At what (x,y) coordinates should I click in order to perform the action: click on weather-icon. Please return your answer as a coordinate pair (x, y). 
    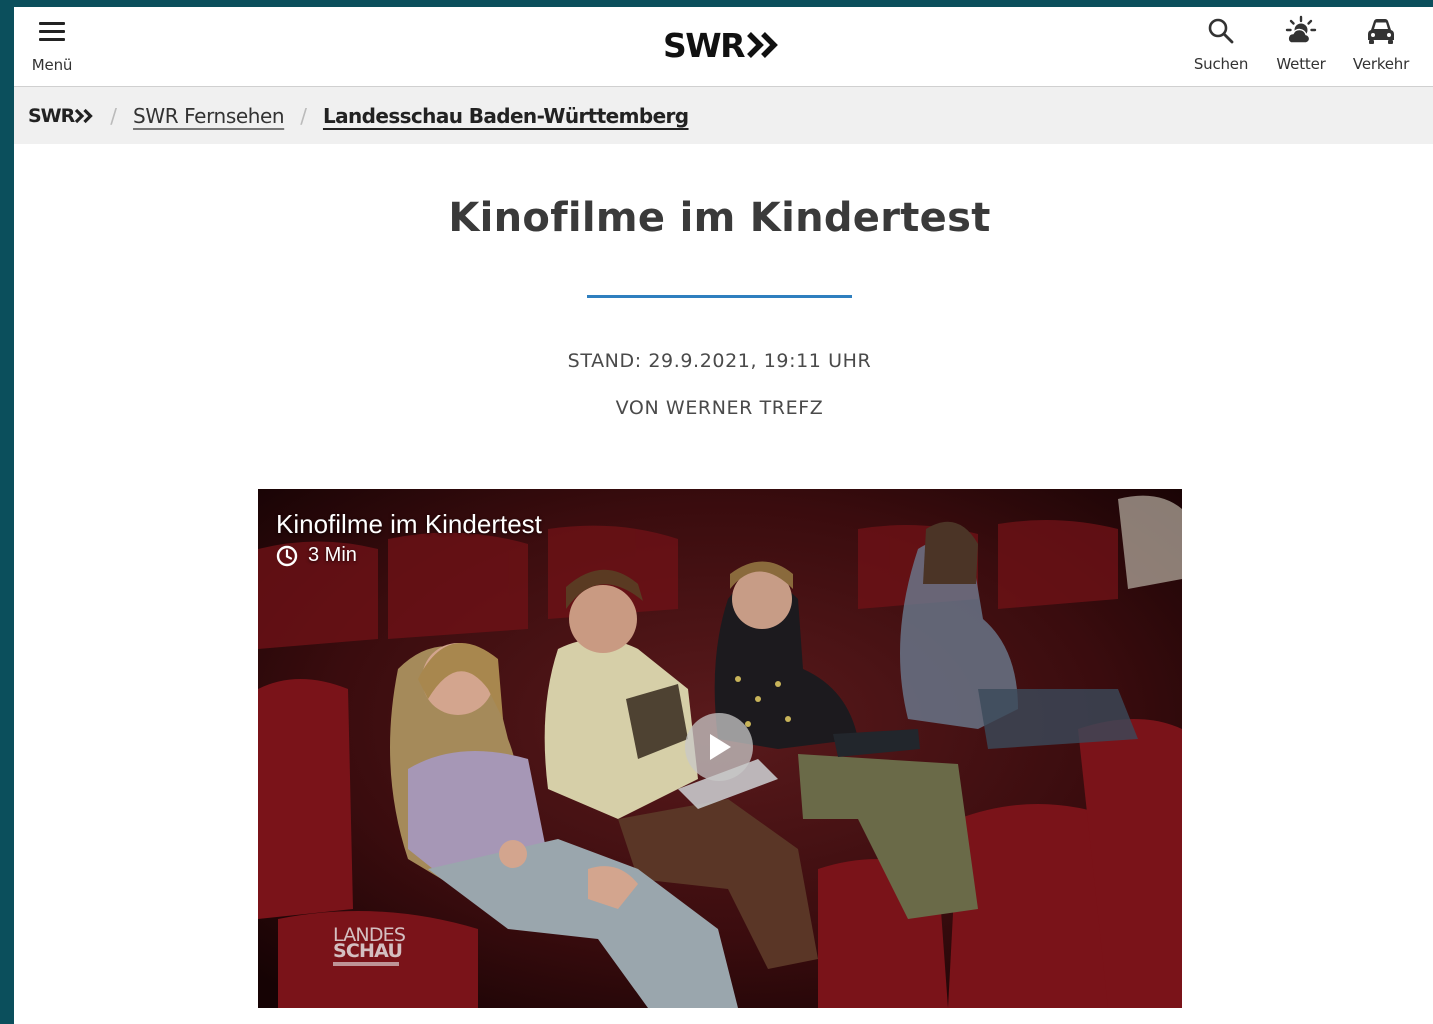
    Looking at the image, I should click on (1301, 31).